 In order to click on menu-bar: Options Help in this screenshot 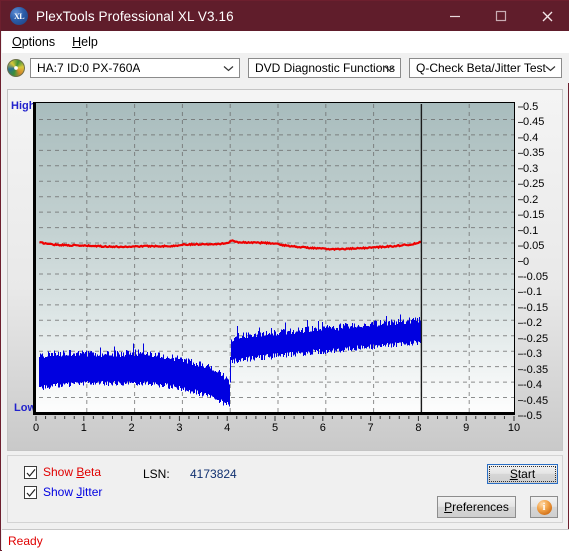, I will do `click(285, 42)`.